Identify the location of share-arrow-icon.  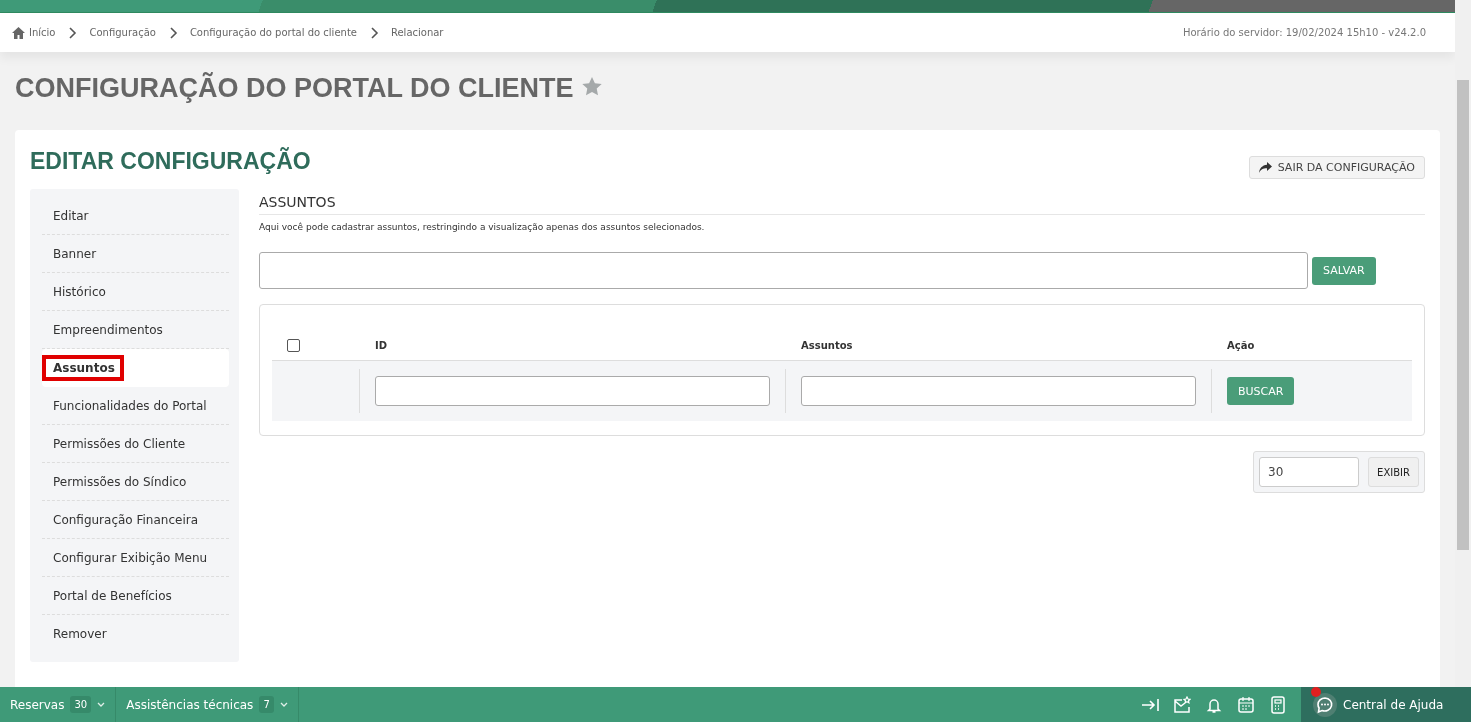
(1265, 167).